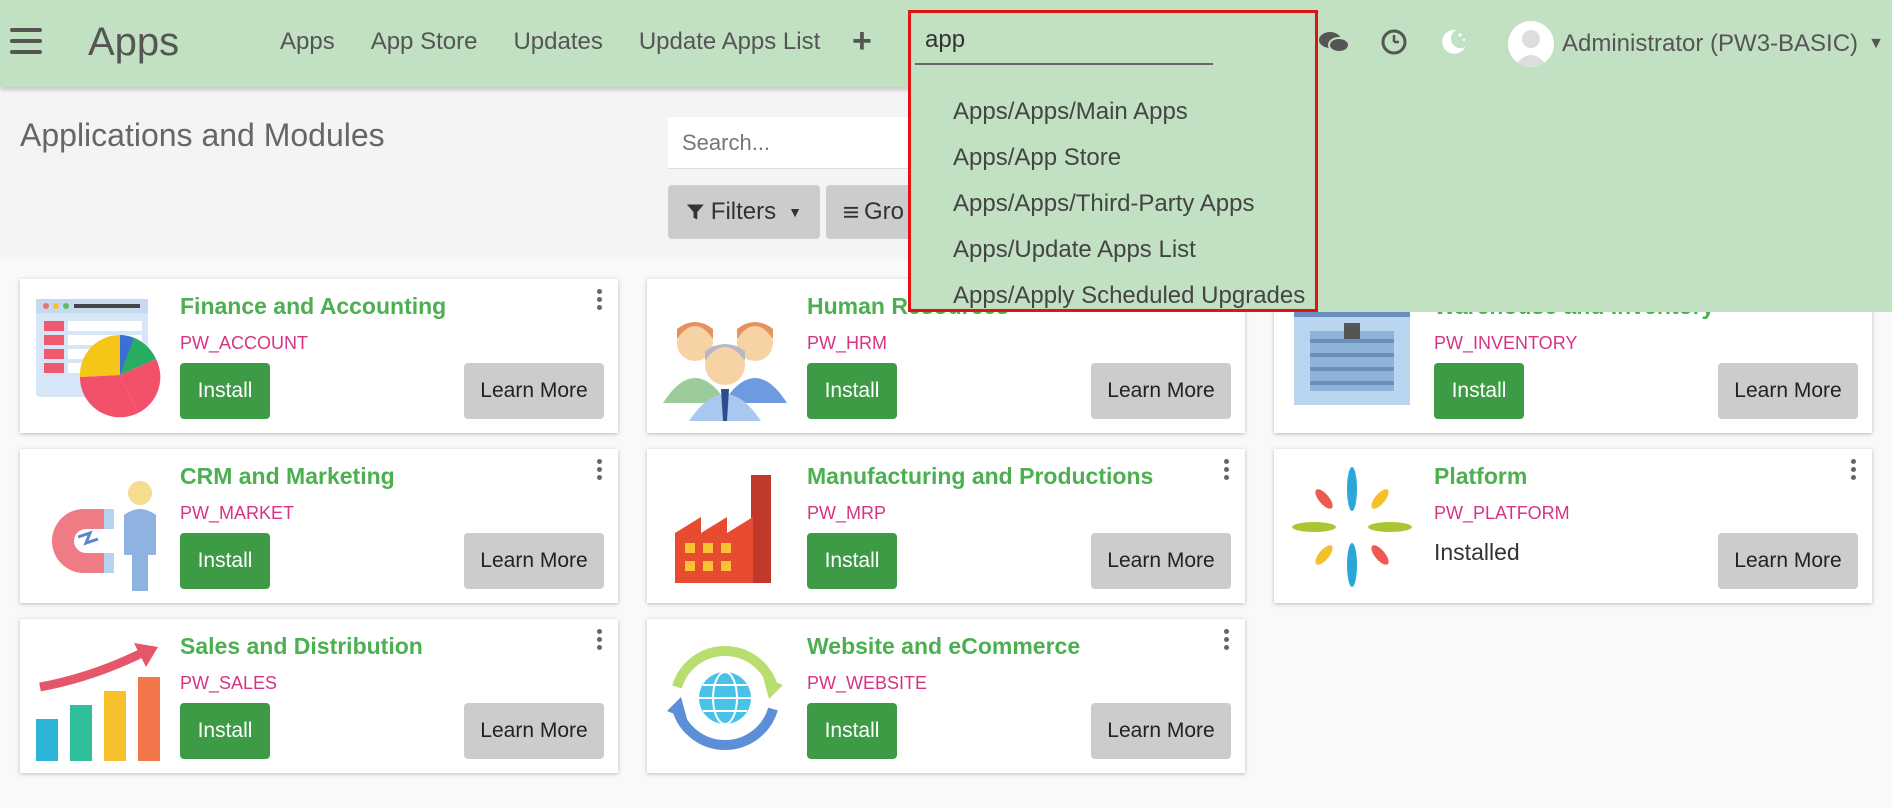 The width and height of the screenshot is (1892, 808). I want to click on filters-button: Filters ▼, so click(744, 212).